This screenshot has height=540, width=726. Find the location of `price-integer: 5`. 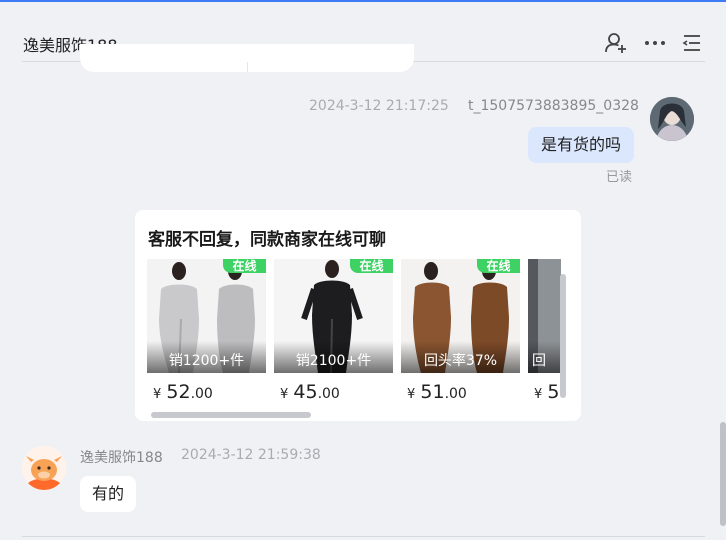

price-integer: 5 is located at coordinates (553, 392).